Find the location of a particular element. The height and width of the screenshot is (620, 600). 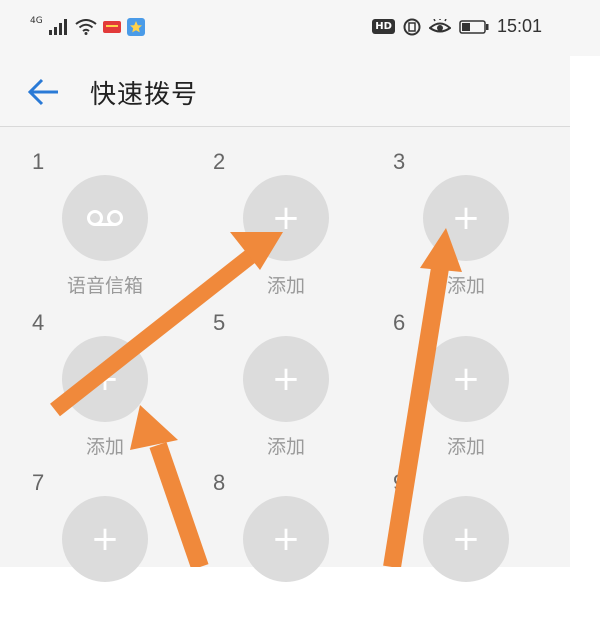

slot-number: 9 is located at coordinates (399, 482).